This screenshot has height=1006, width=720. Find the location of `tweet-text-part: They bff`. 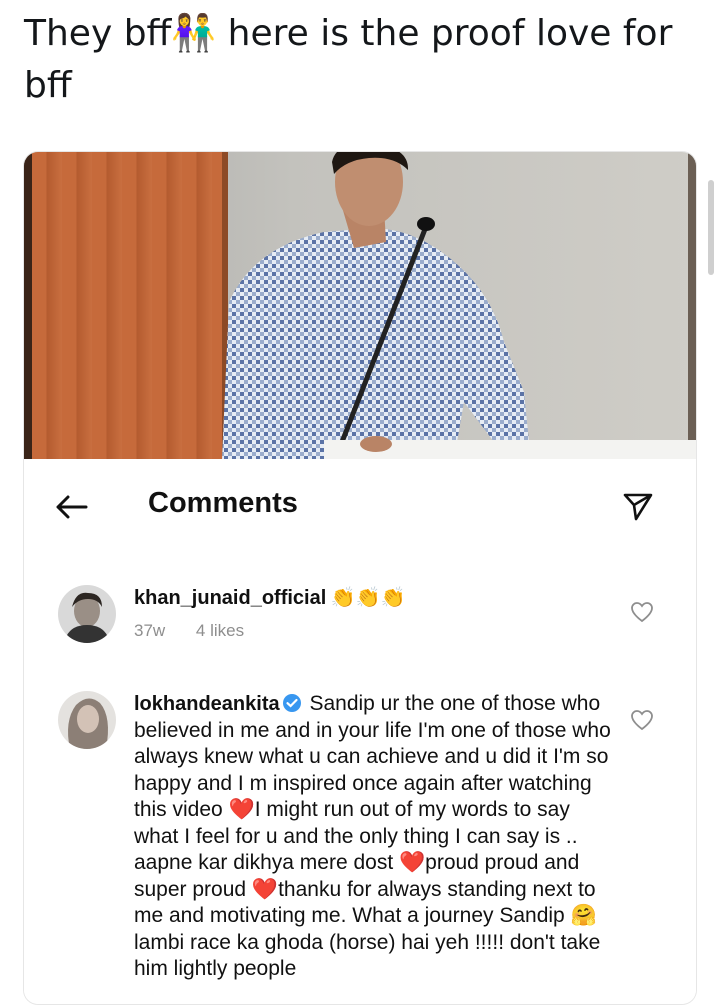

tweet-text-part: They bff is located at coordinates (98, 33).